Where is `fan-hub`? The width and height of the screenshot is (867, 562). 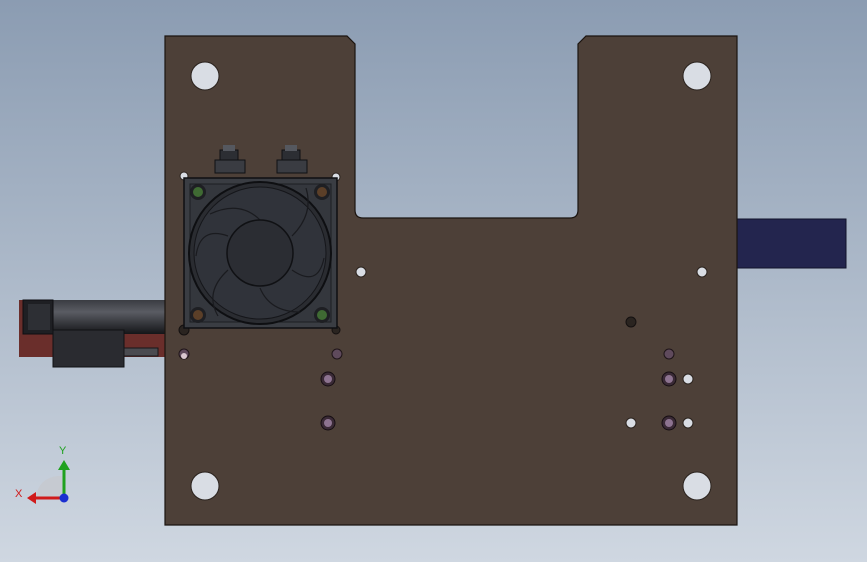 fan-hub is located at coordinates (260, 253).